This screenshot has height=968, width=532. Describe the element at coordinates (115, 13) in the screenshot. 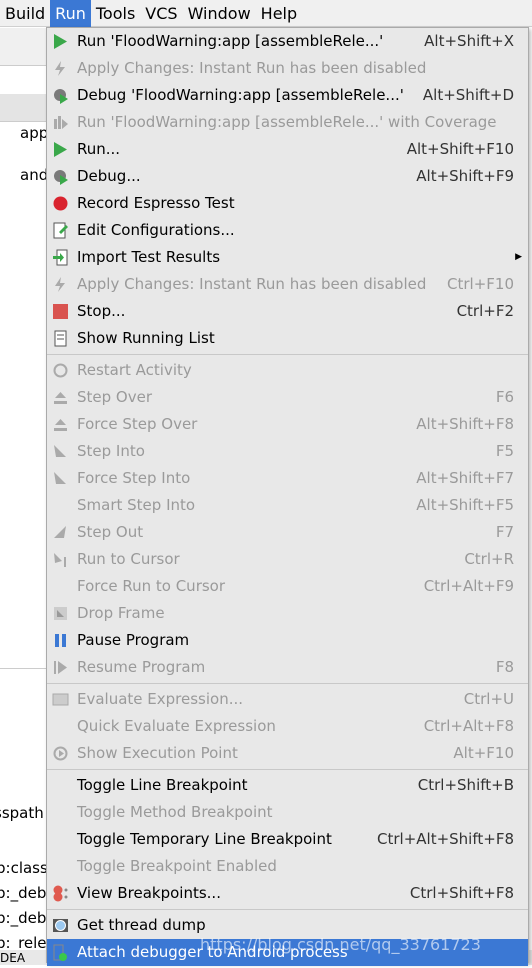

I see `menu-tools: Tools` at that location.